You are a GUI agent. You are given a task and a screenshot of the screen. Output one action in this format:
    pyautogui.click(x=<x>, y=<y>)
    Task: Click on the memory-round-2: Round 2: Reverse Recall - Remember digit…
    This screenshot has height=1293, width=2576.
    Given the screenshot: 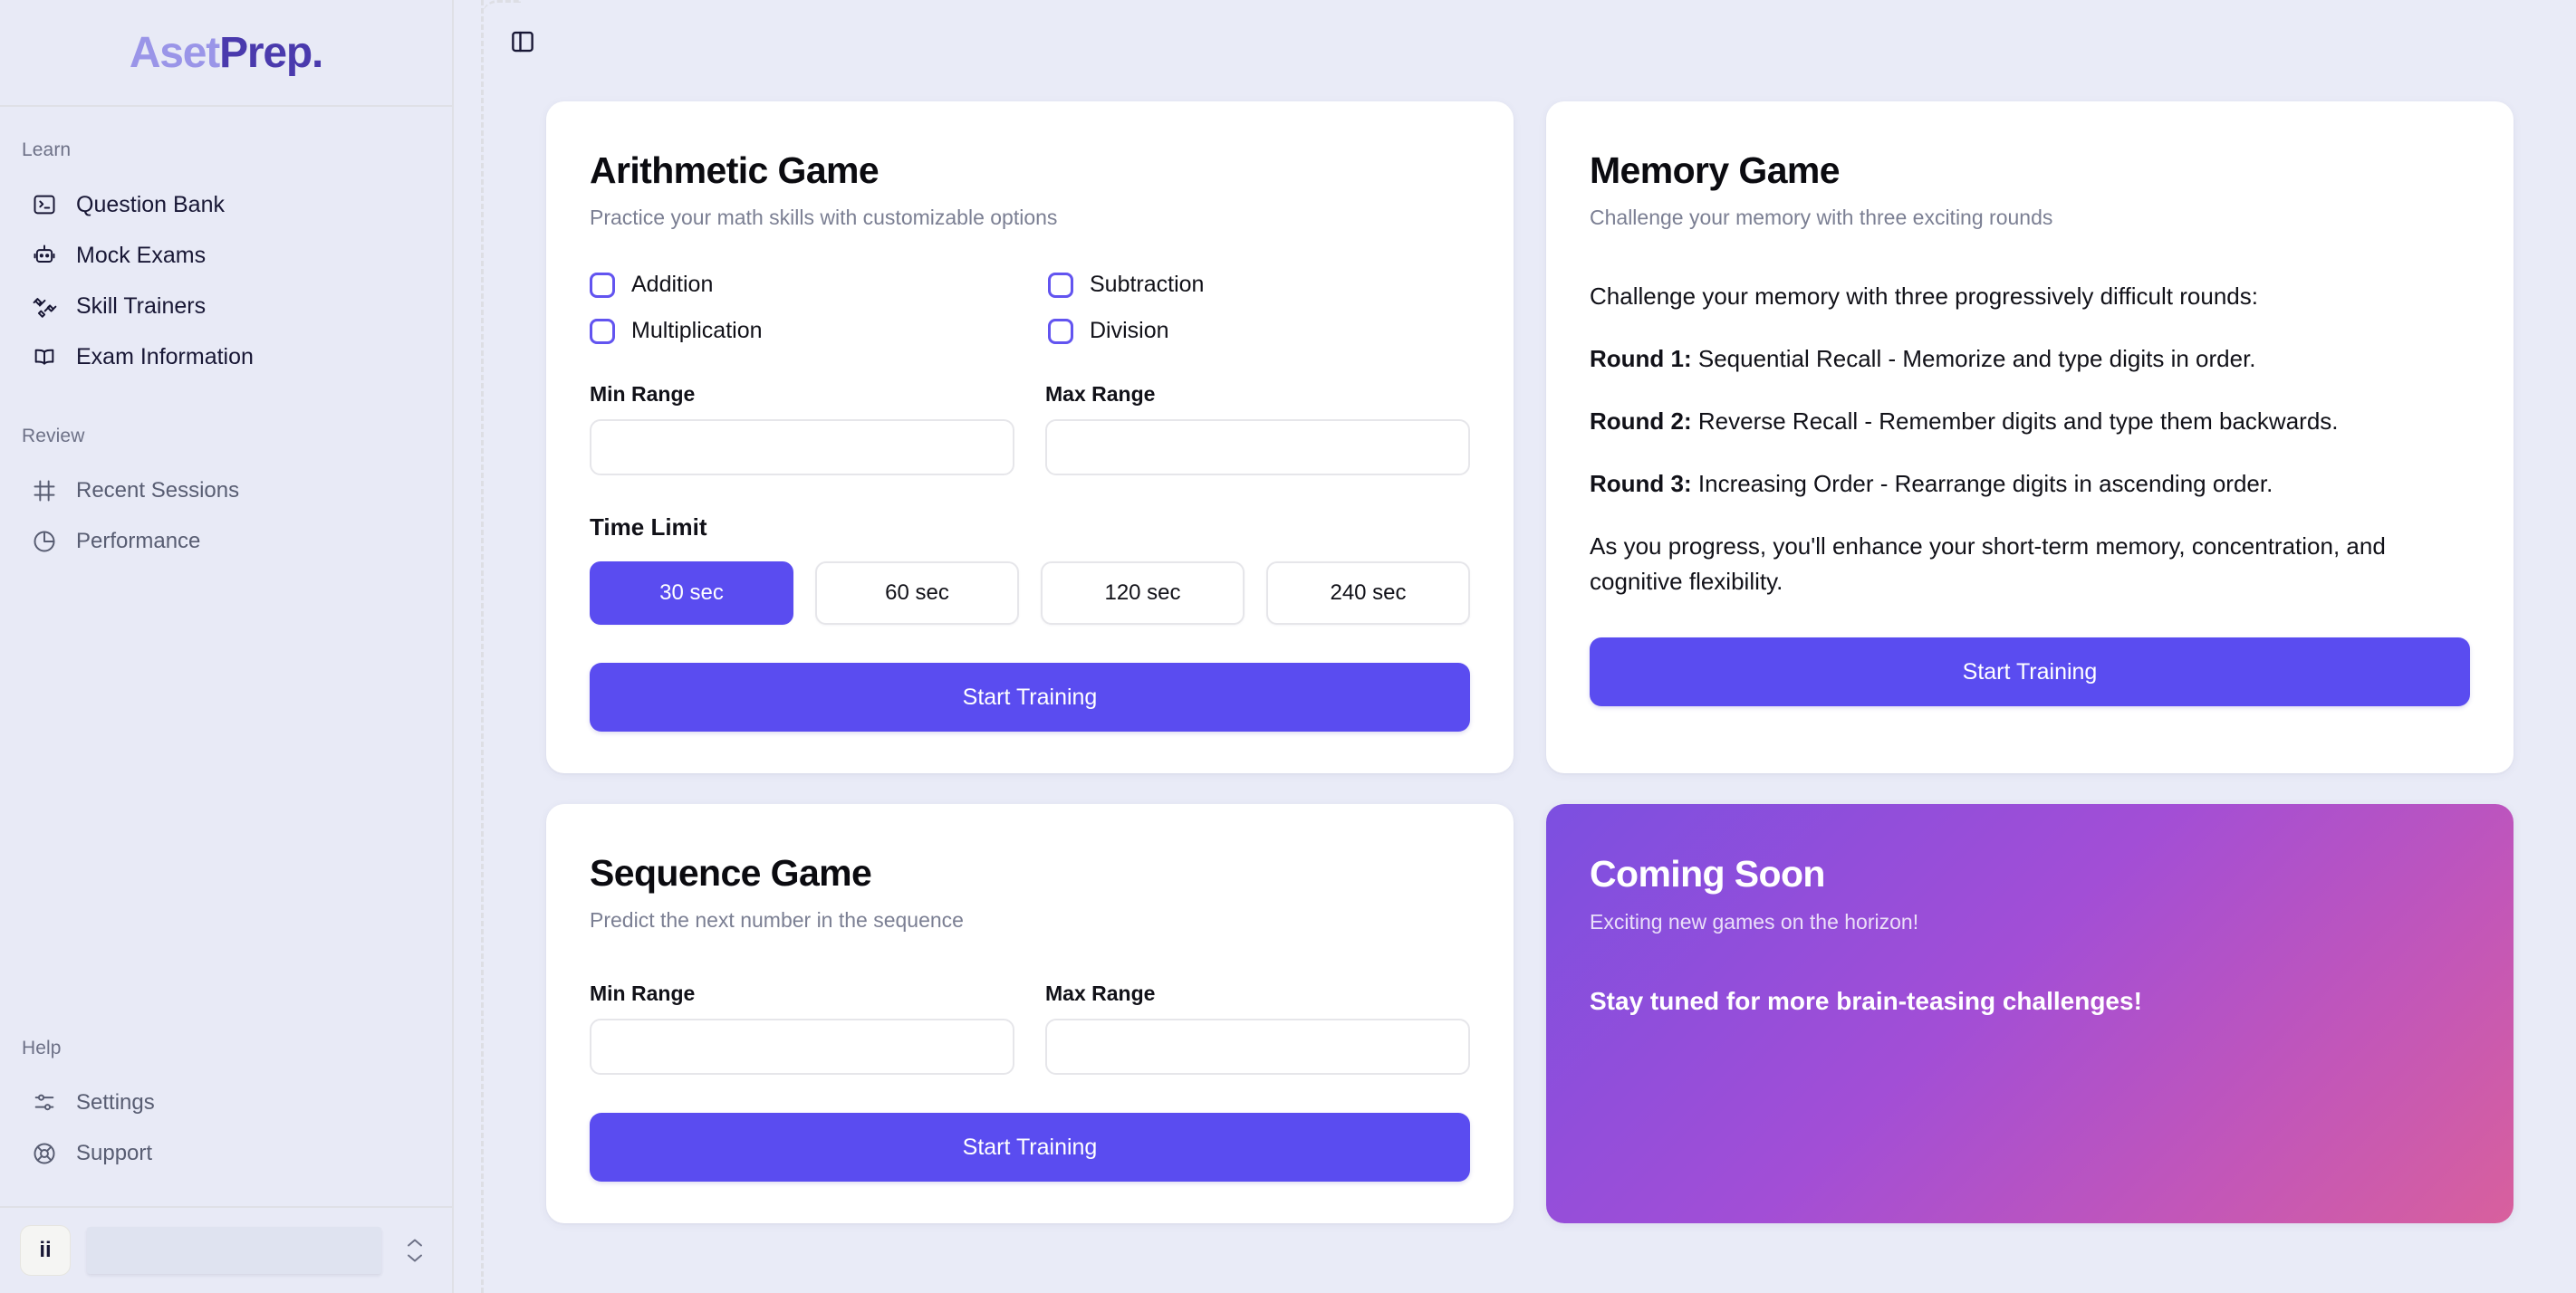 What is the action you would take?
    pyautogui.click(x=2030, y=421)
    